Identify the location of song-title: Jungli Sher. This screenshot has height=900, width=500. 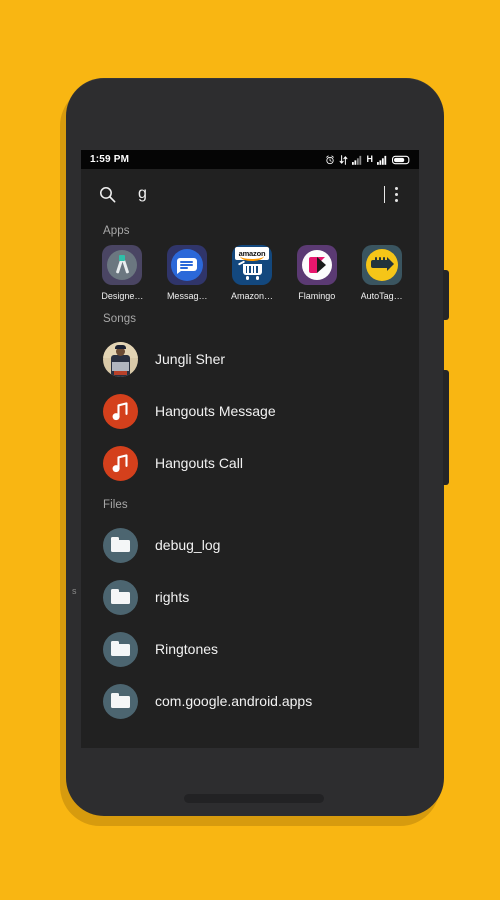
(190, 359).